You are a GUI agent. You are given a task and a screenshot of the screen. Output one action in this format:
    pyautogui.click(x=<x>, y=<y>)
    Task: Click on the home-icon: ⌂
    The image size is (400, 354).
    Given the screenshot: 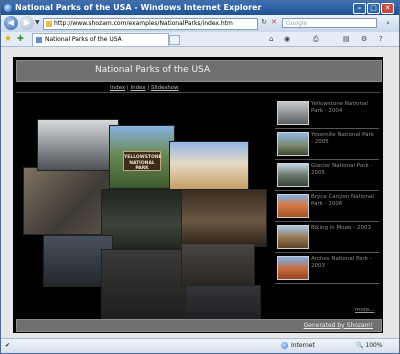 What is the action you would take?
    pyautogui.click(x=271, y=39)
    